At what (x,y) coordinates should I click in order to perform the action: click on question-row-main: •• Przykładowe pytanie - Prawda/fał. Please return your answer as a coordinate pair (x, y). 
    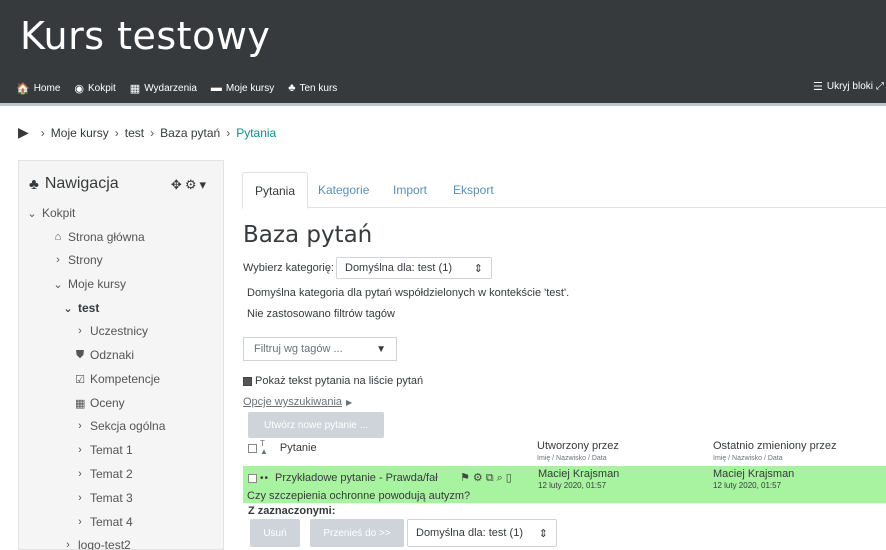
    Looking at the image, I should click on (343, 478).